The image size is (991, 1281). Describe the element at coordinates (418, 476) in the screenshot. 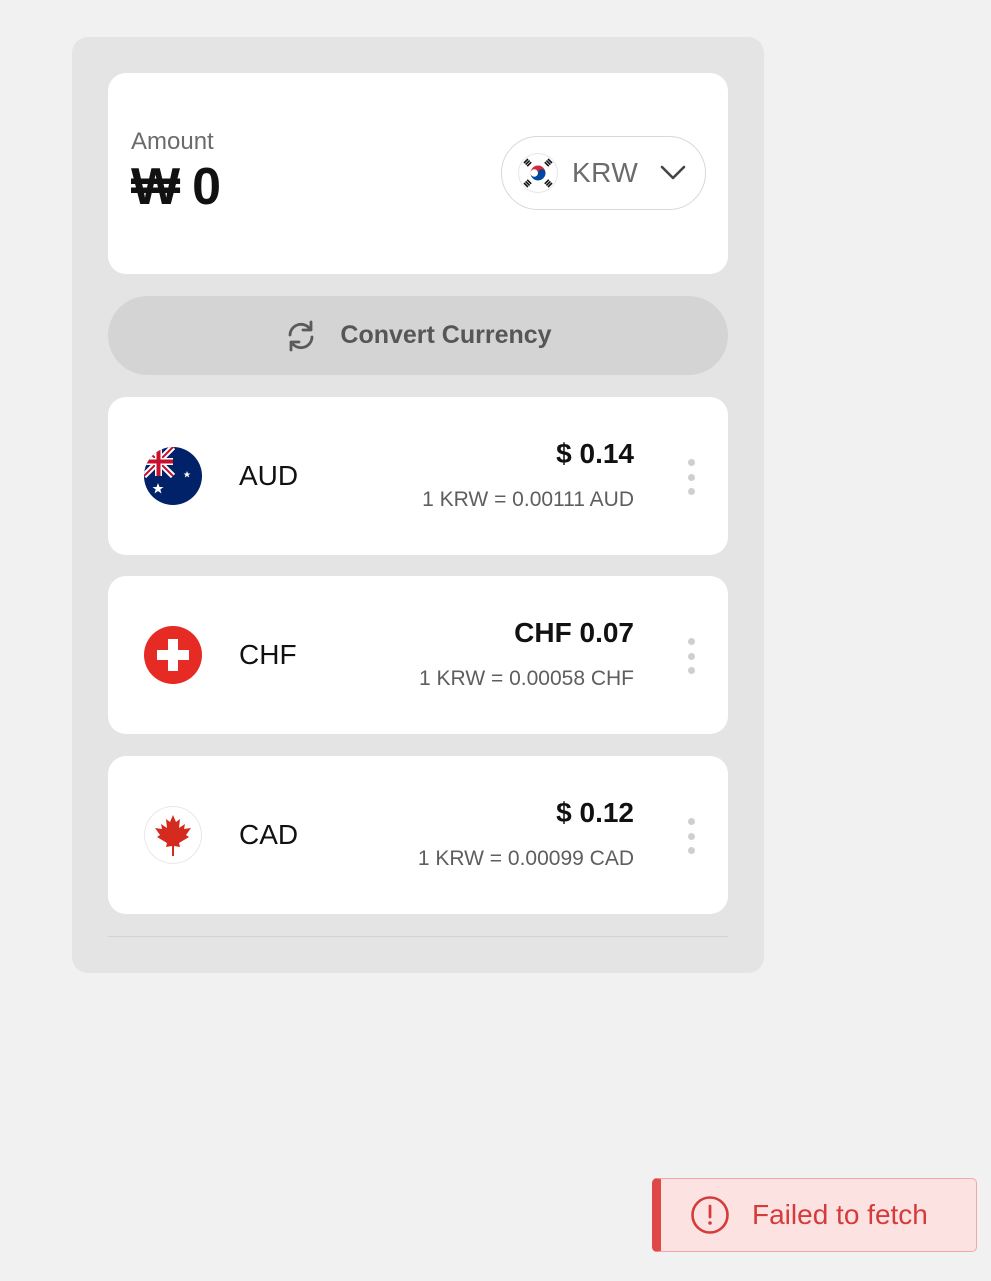

I see `rate-card-aud: AUD $ 0.14 1 KRW = 0.00111 AUD` at that location.